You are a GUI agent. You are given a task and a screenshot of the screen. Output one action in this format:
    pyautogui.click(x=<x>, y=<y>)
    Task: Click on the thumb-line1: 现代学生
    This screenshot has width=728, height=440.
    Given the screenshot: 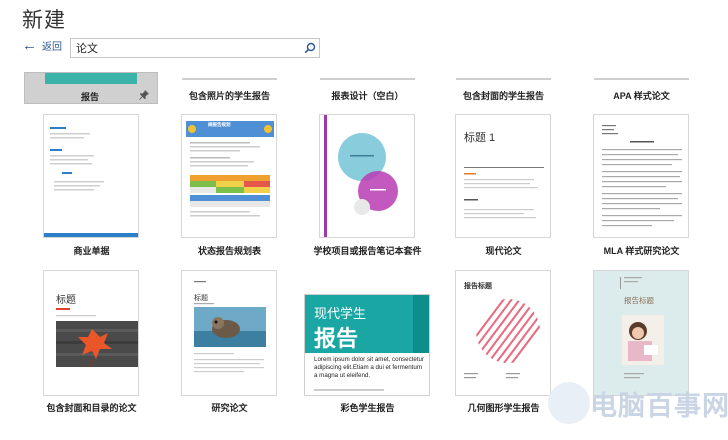 What is the action you would take?
    pyautogui.click(x=340, y=313)
    